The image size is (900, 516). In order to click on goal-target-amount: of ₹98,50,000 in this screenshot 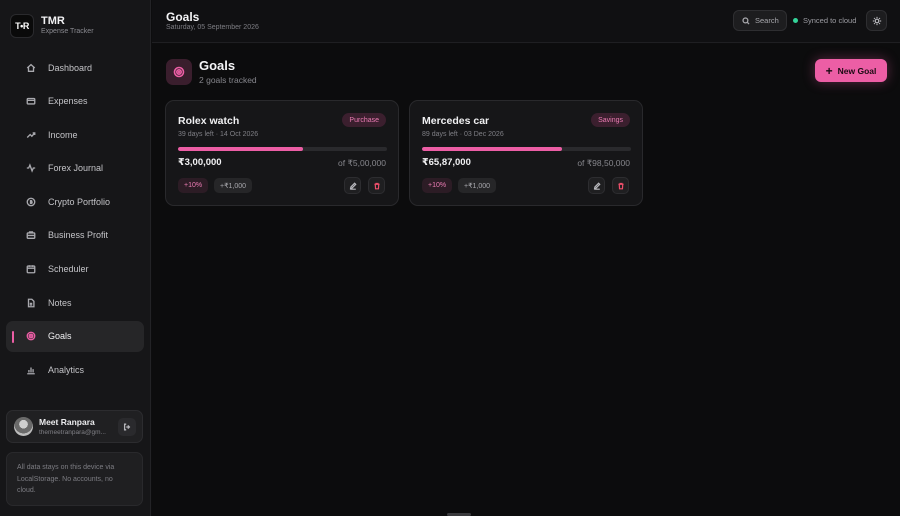, I will do `click(603, 163)`.